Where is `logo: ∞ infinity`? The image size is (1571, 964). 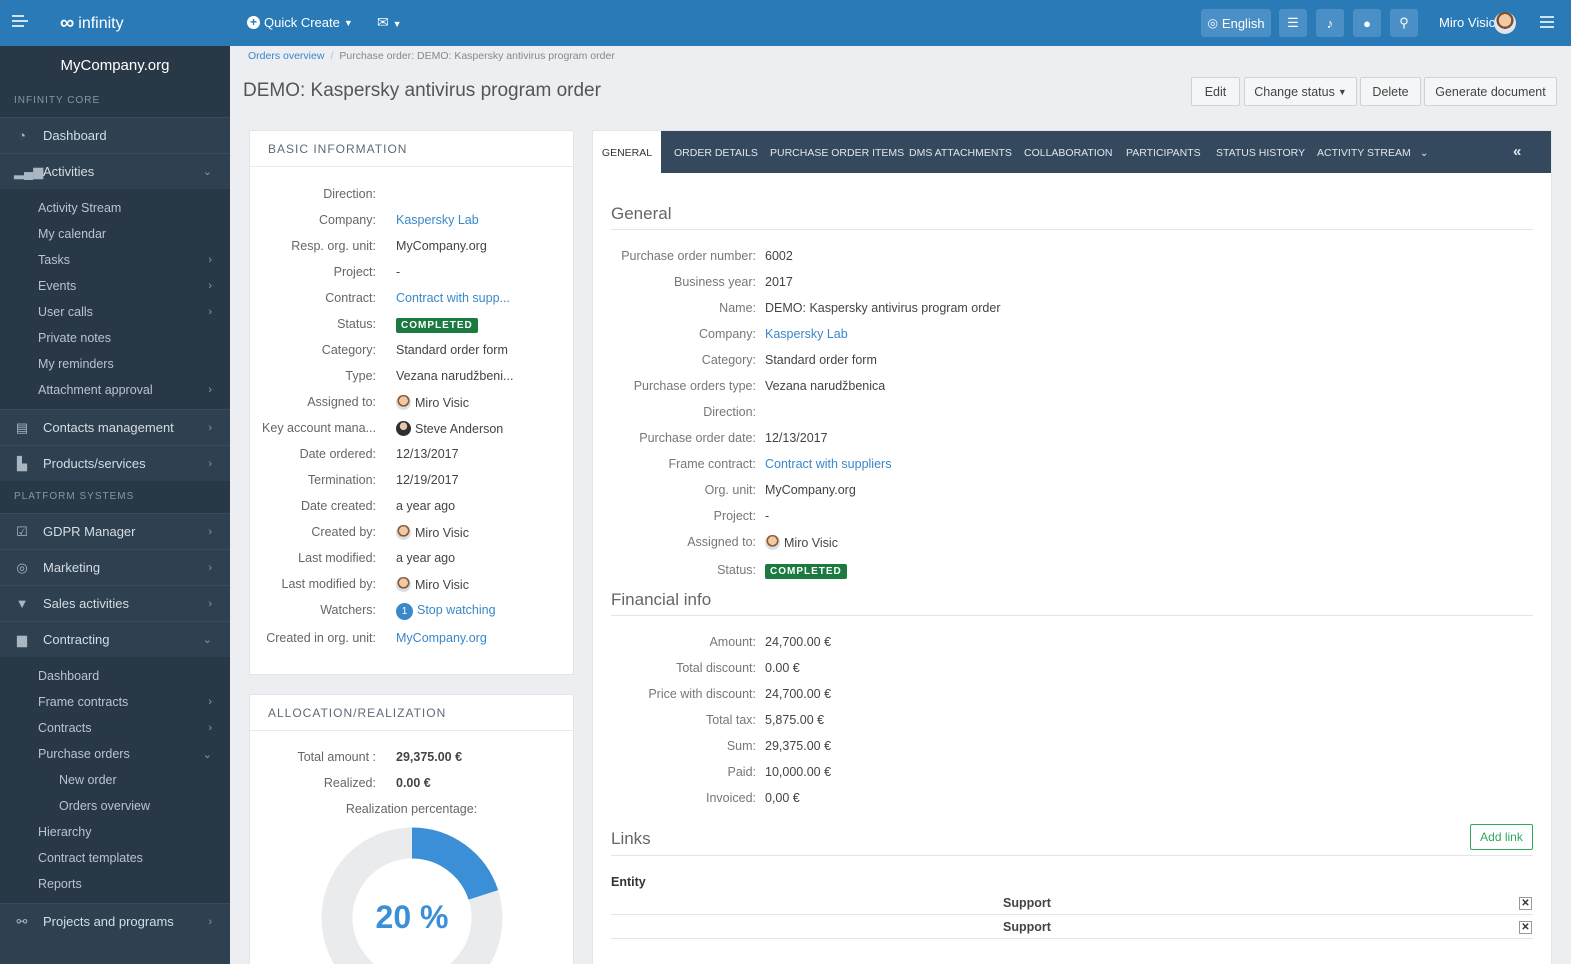 logo: ∞ infinity is located at coordinates (92, 23).